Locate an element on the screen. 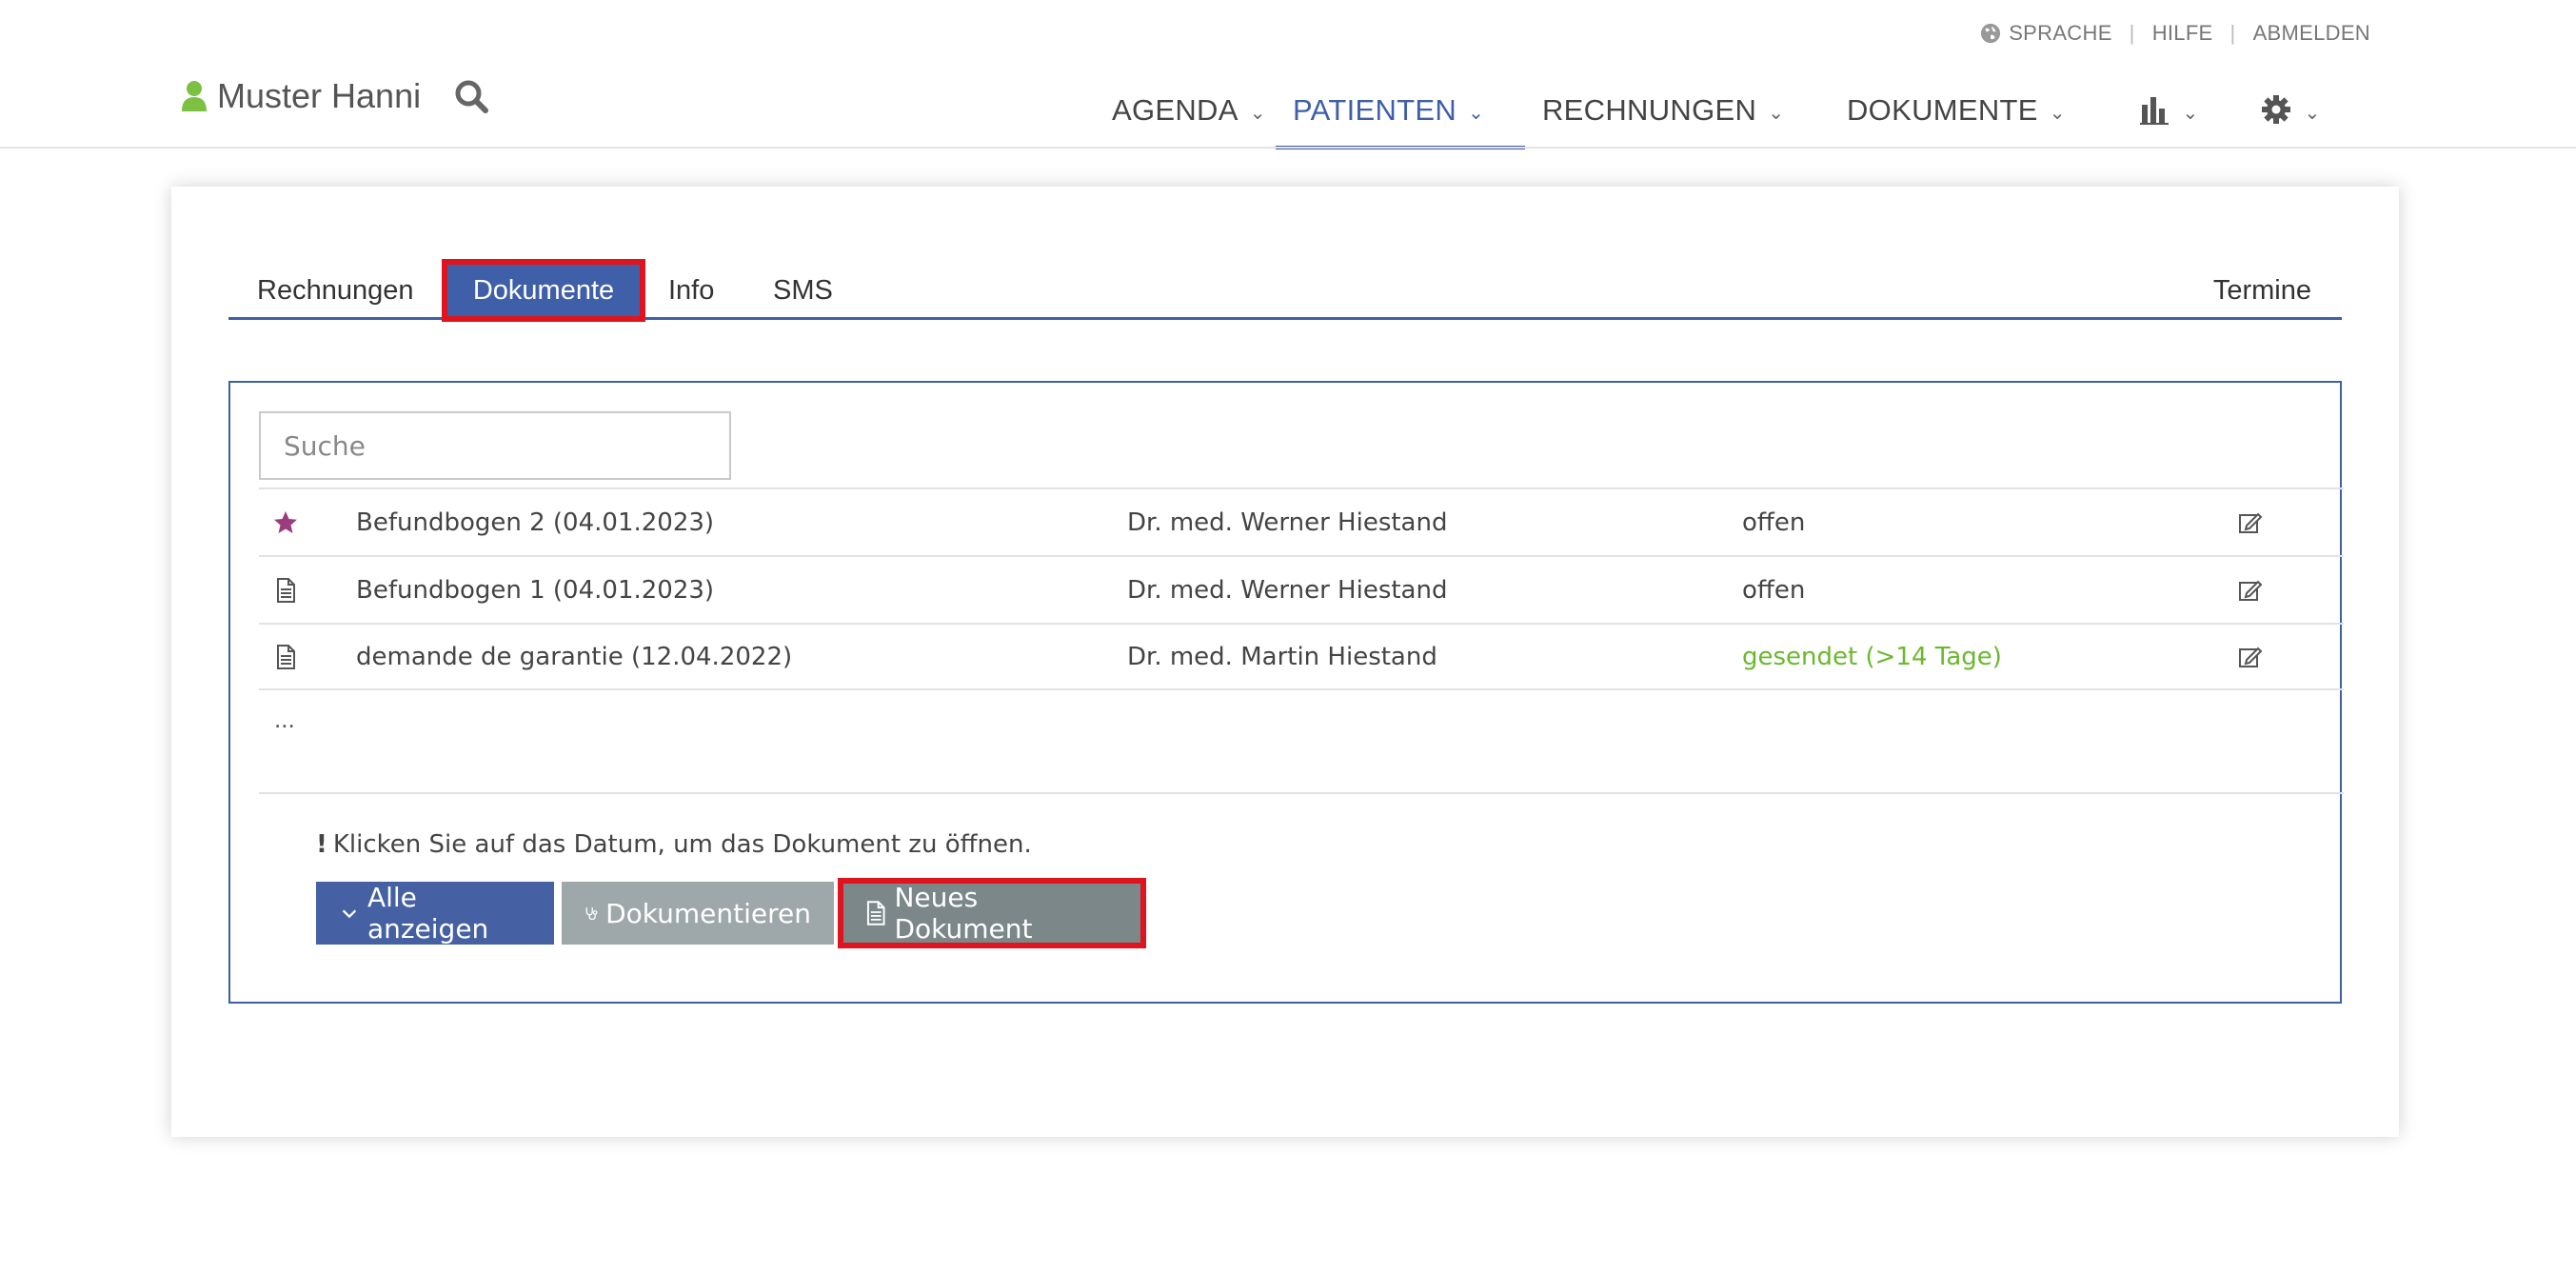 The image size is (2576, 1274). exclamation-icon: ! is located at coordinates (321, 845).